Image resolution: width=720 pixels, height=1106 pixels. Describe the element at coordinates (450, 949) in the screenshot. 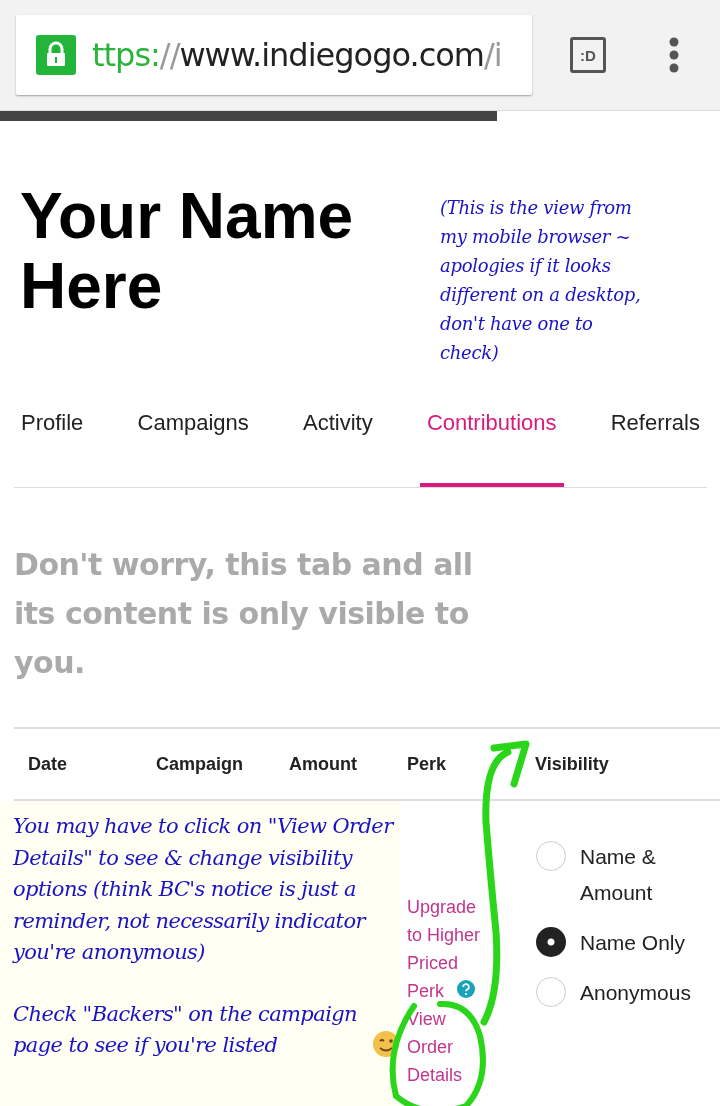

I see `perk-link: Upgrade to Higher Priced Perk` at that location.